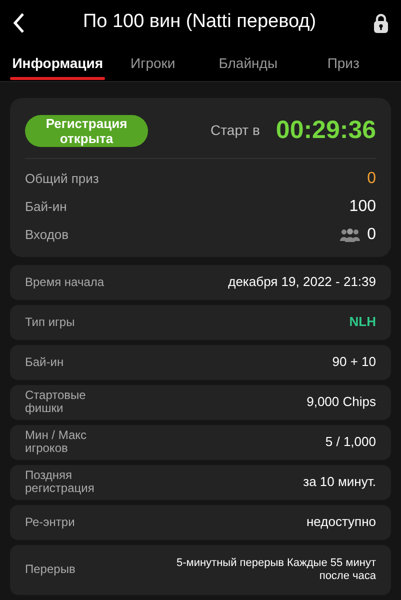 Image resolution: width=401 pixels, height=600 pixels. I want to click on tab: Информация, so click(58, 63).